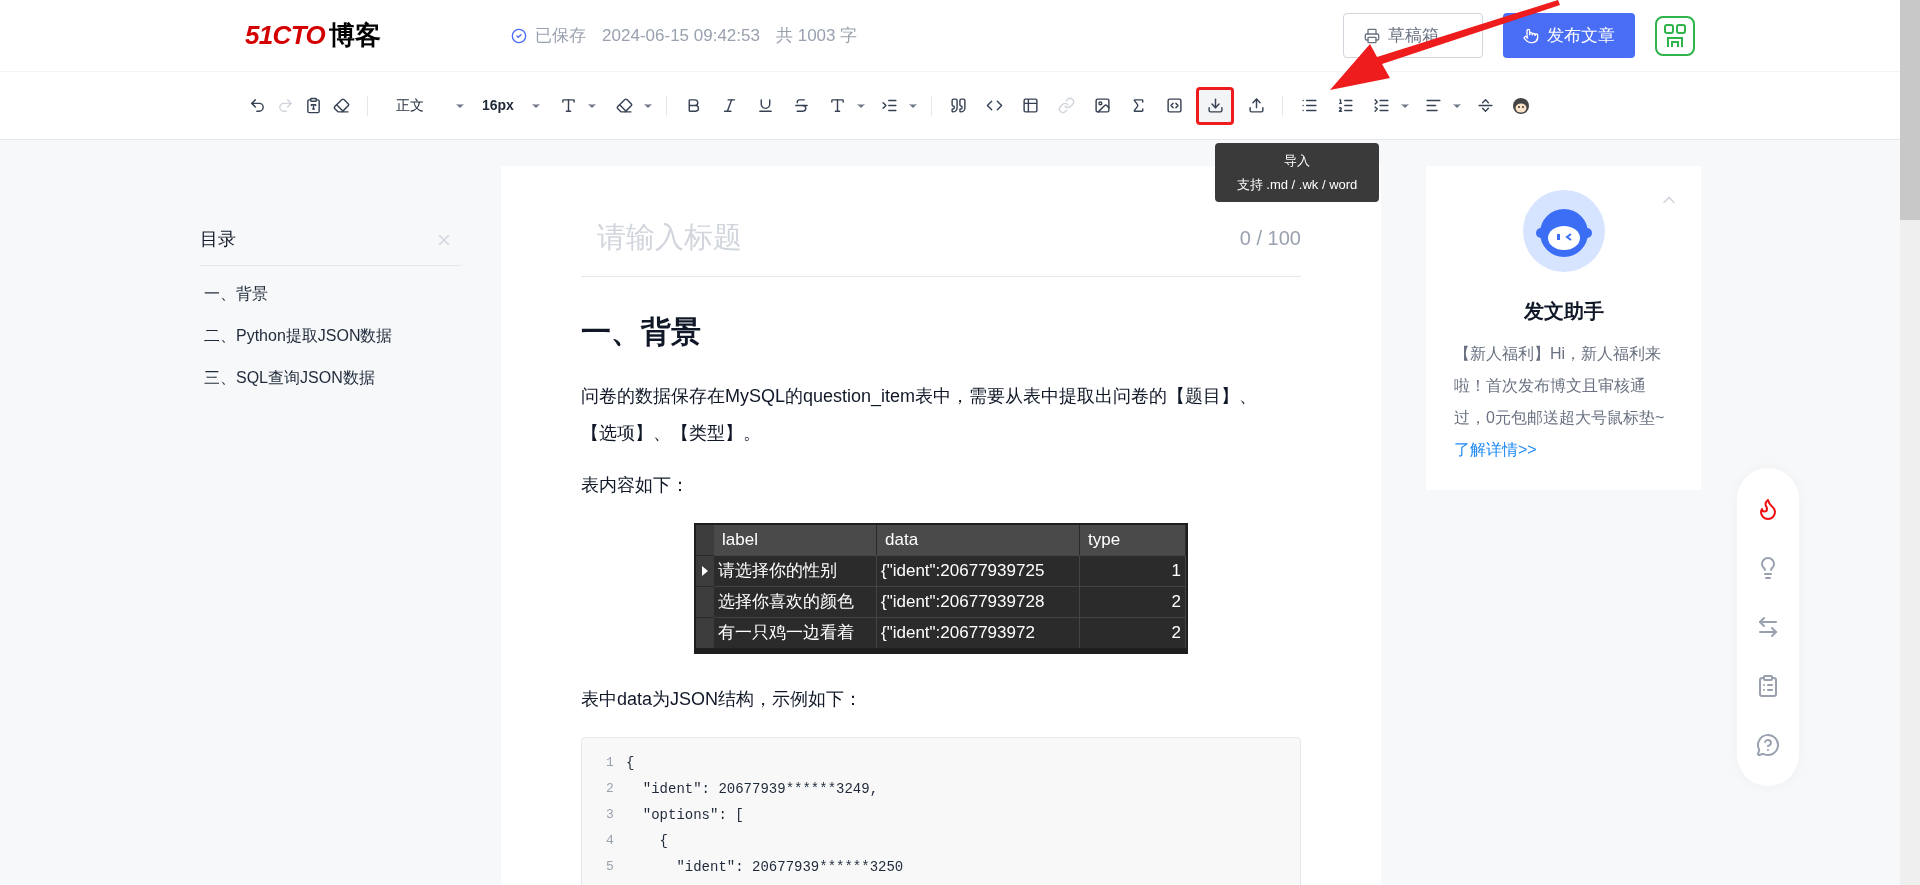  Describe the element at coordinates (330, 294) in the screenshot. I see `toc-item: 一、背景` at that location.